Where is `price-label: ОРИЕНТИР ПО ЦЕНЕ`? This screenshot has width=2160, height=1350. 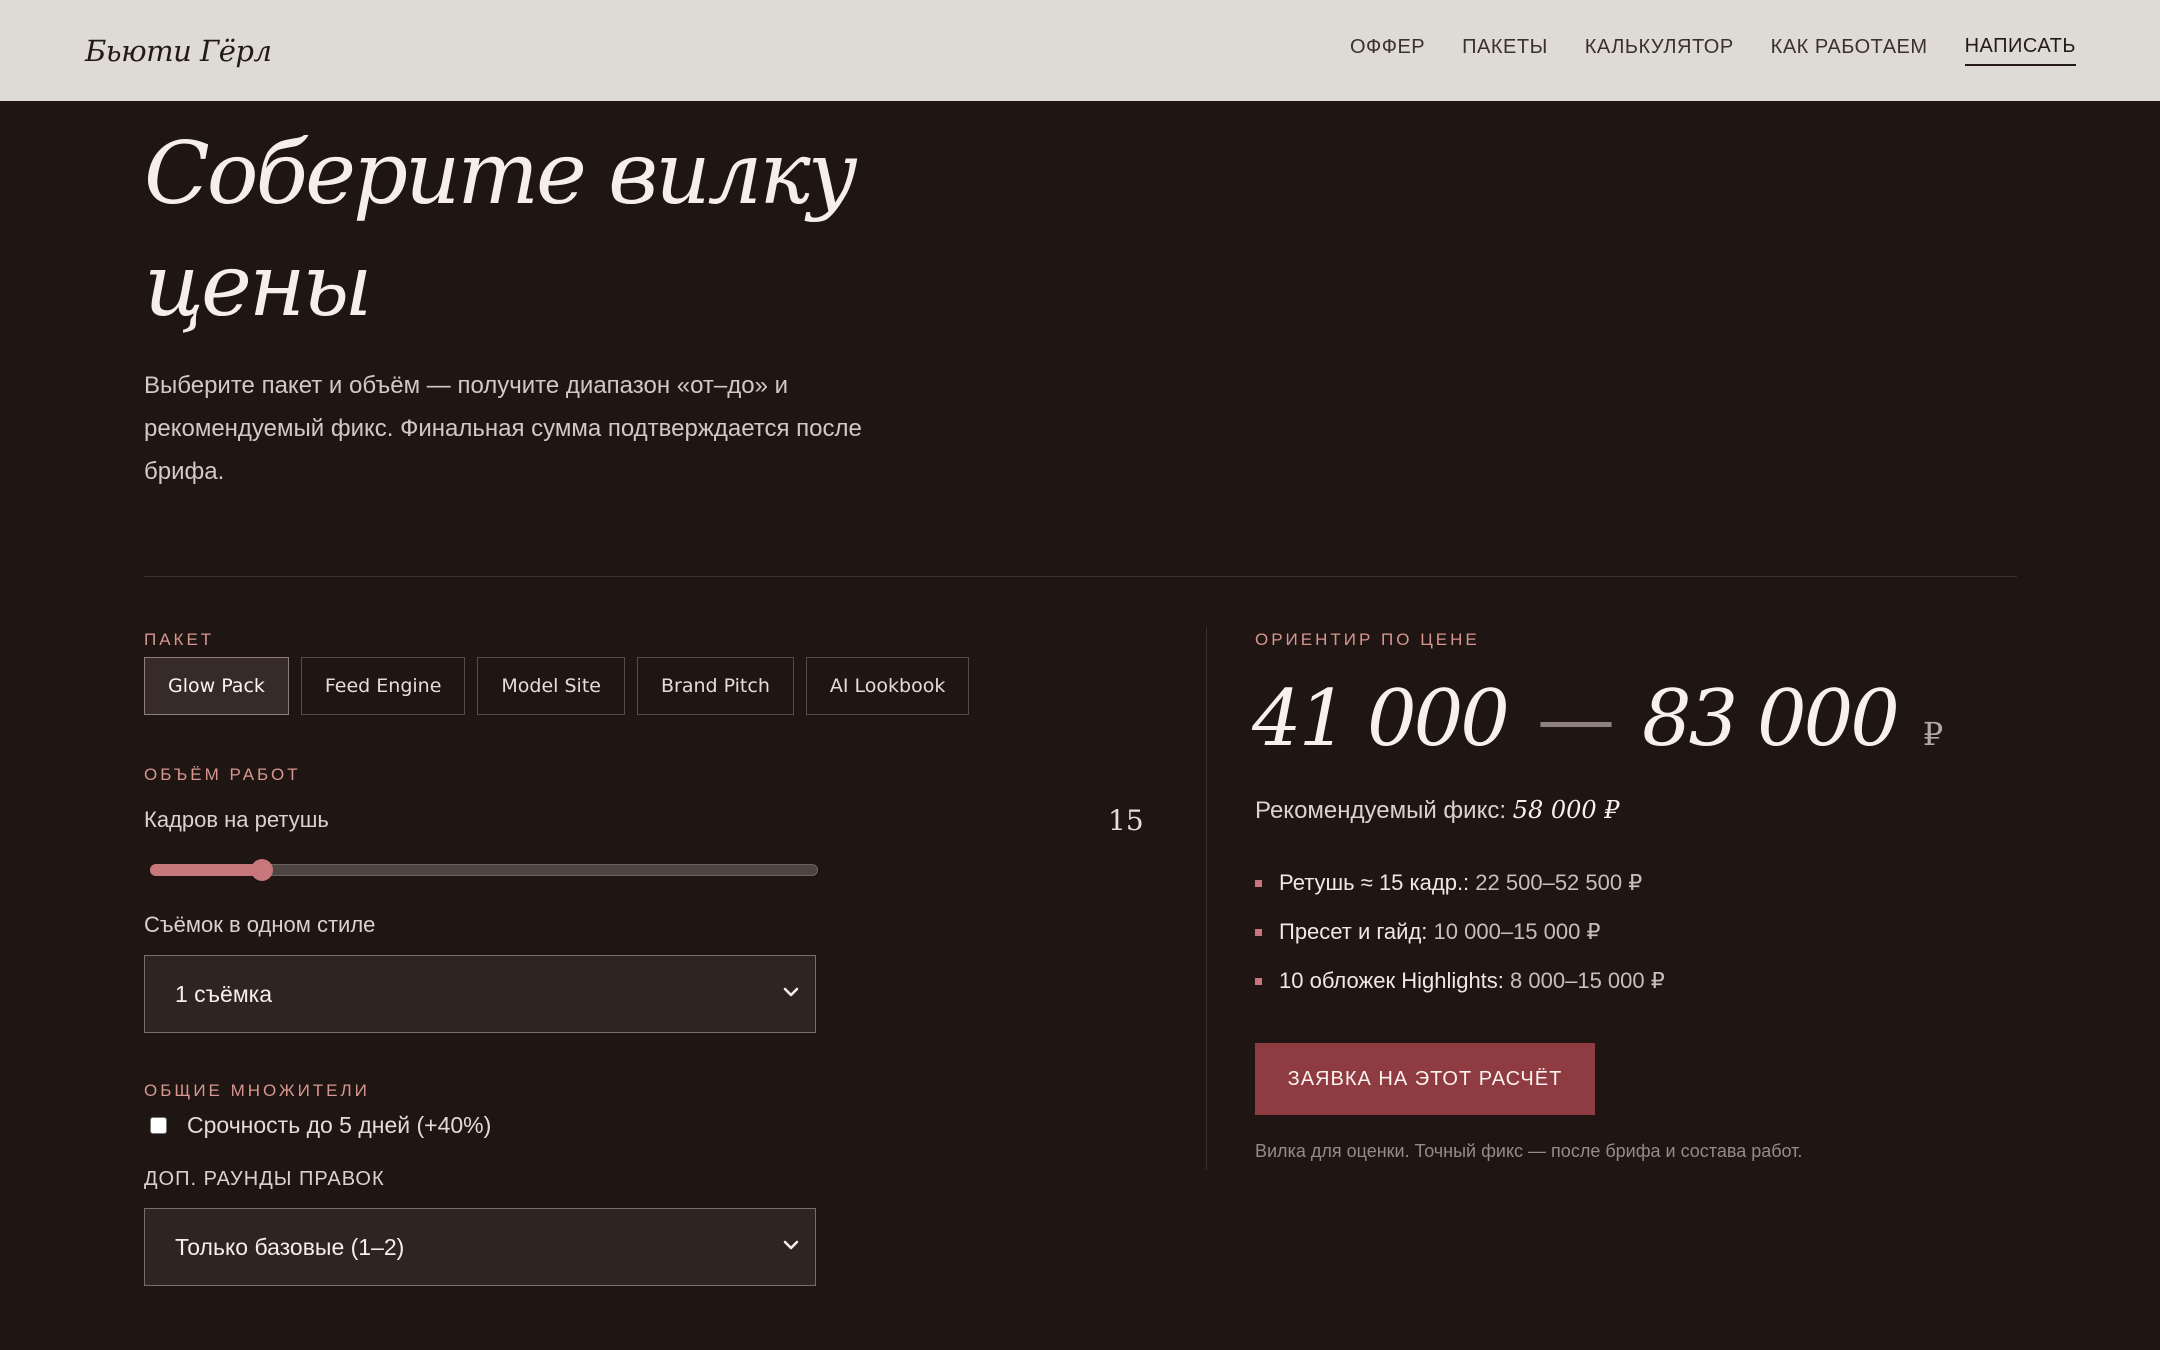 price-label: ОРИЕНТИР ПО ЦЕНЕ is located at coordinates (1367, 639).